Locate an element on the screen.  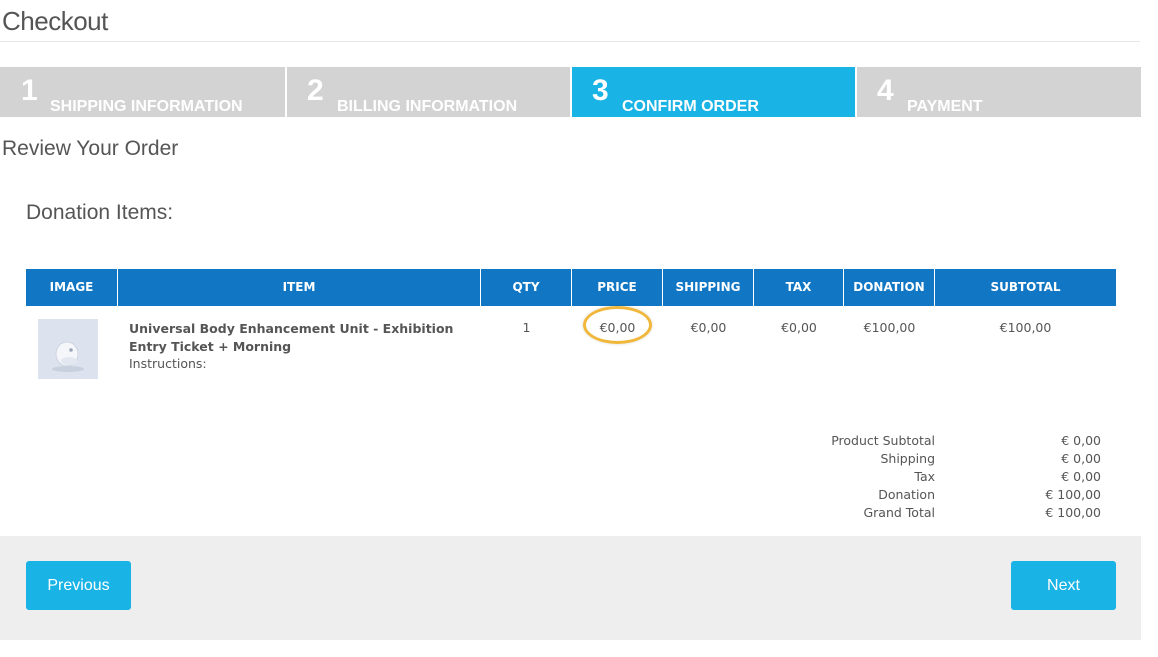
item-shipping: €0,00 is located at coordinates (708, 327).